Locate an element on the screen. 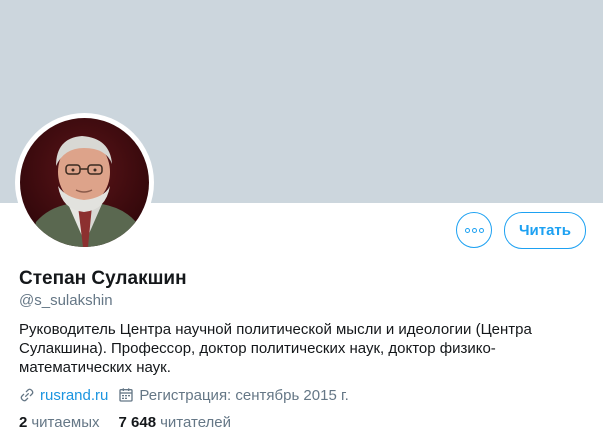 The height and width of the screenshot is (433, 603). followers-count: 7 648 is located at coordinates (137, 422).